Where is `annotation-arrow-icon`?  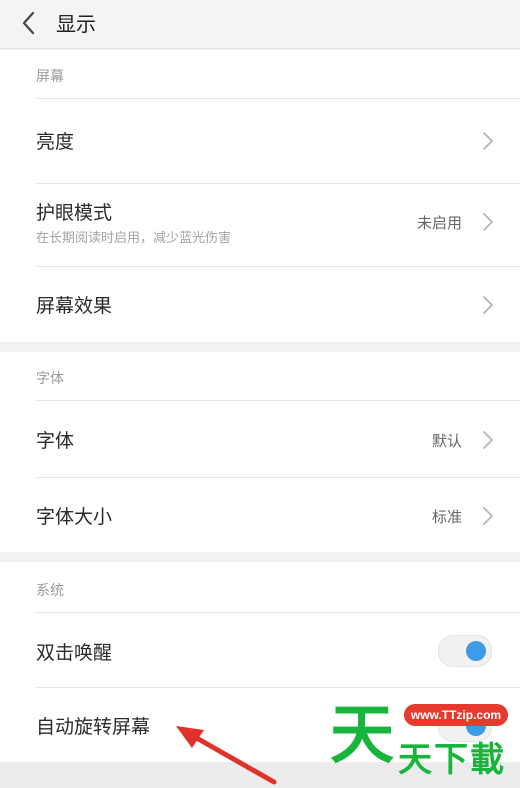 annotation-arrow-icon is located at coordinates (226, 755).